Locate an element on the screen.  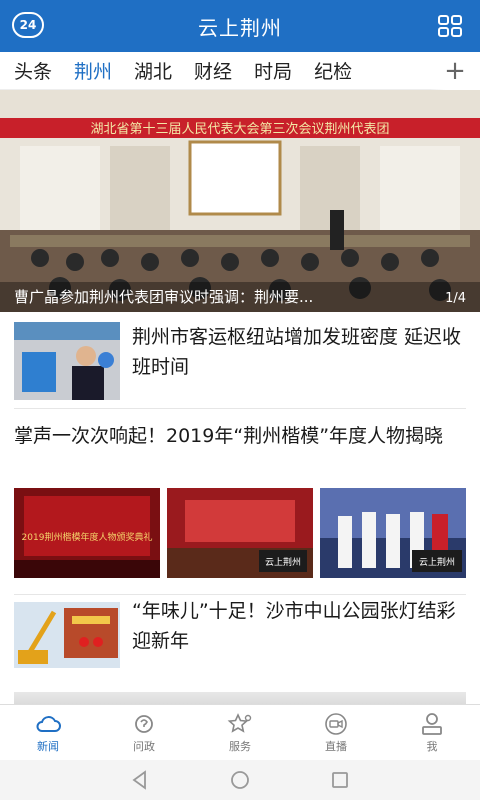
app-title: 云上荆州 is located at coordinates (240, 27).